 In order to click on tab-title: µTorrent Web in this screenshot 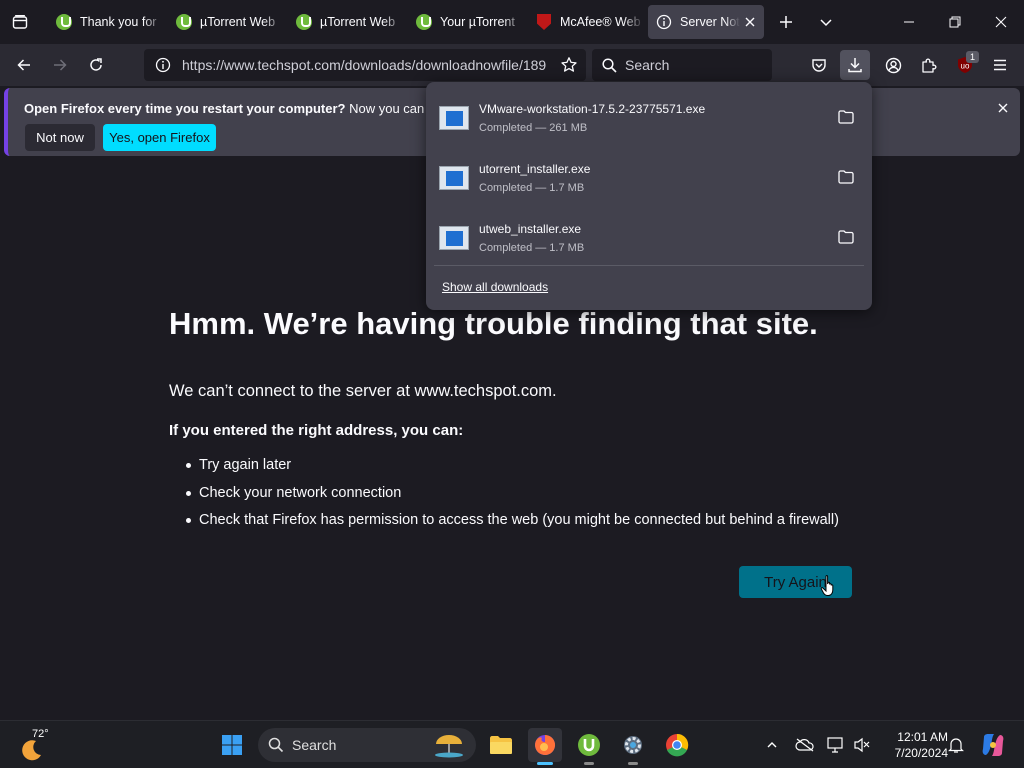, I will do `click(238, 22)`.